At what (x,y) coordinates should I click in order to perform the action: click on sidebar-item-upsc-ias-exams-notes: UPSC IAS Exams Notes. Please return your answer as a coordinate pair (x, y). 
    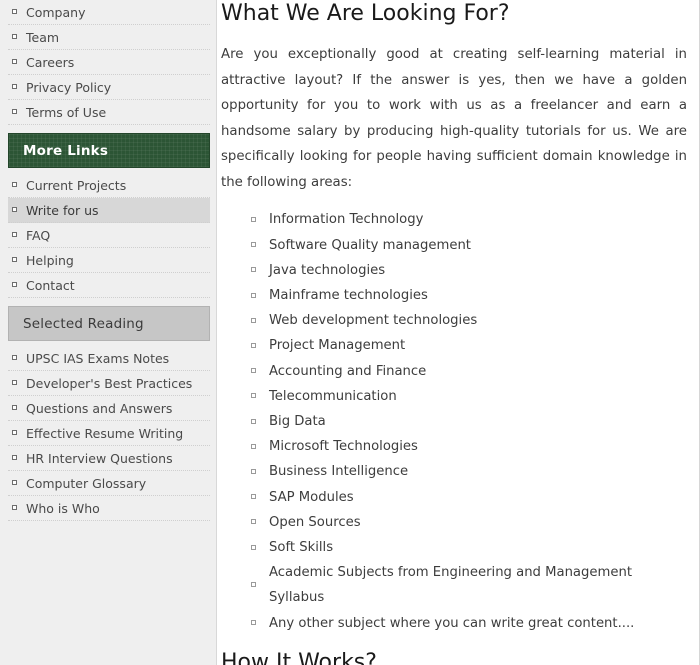
    Looking at the image, I should click on (109, 358).